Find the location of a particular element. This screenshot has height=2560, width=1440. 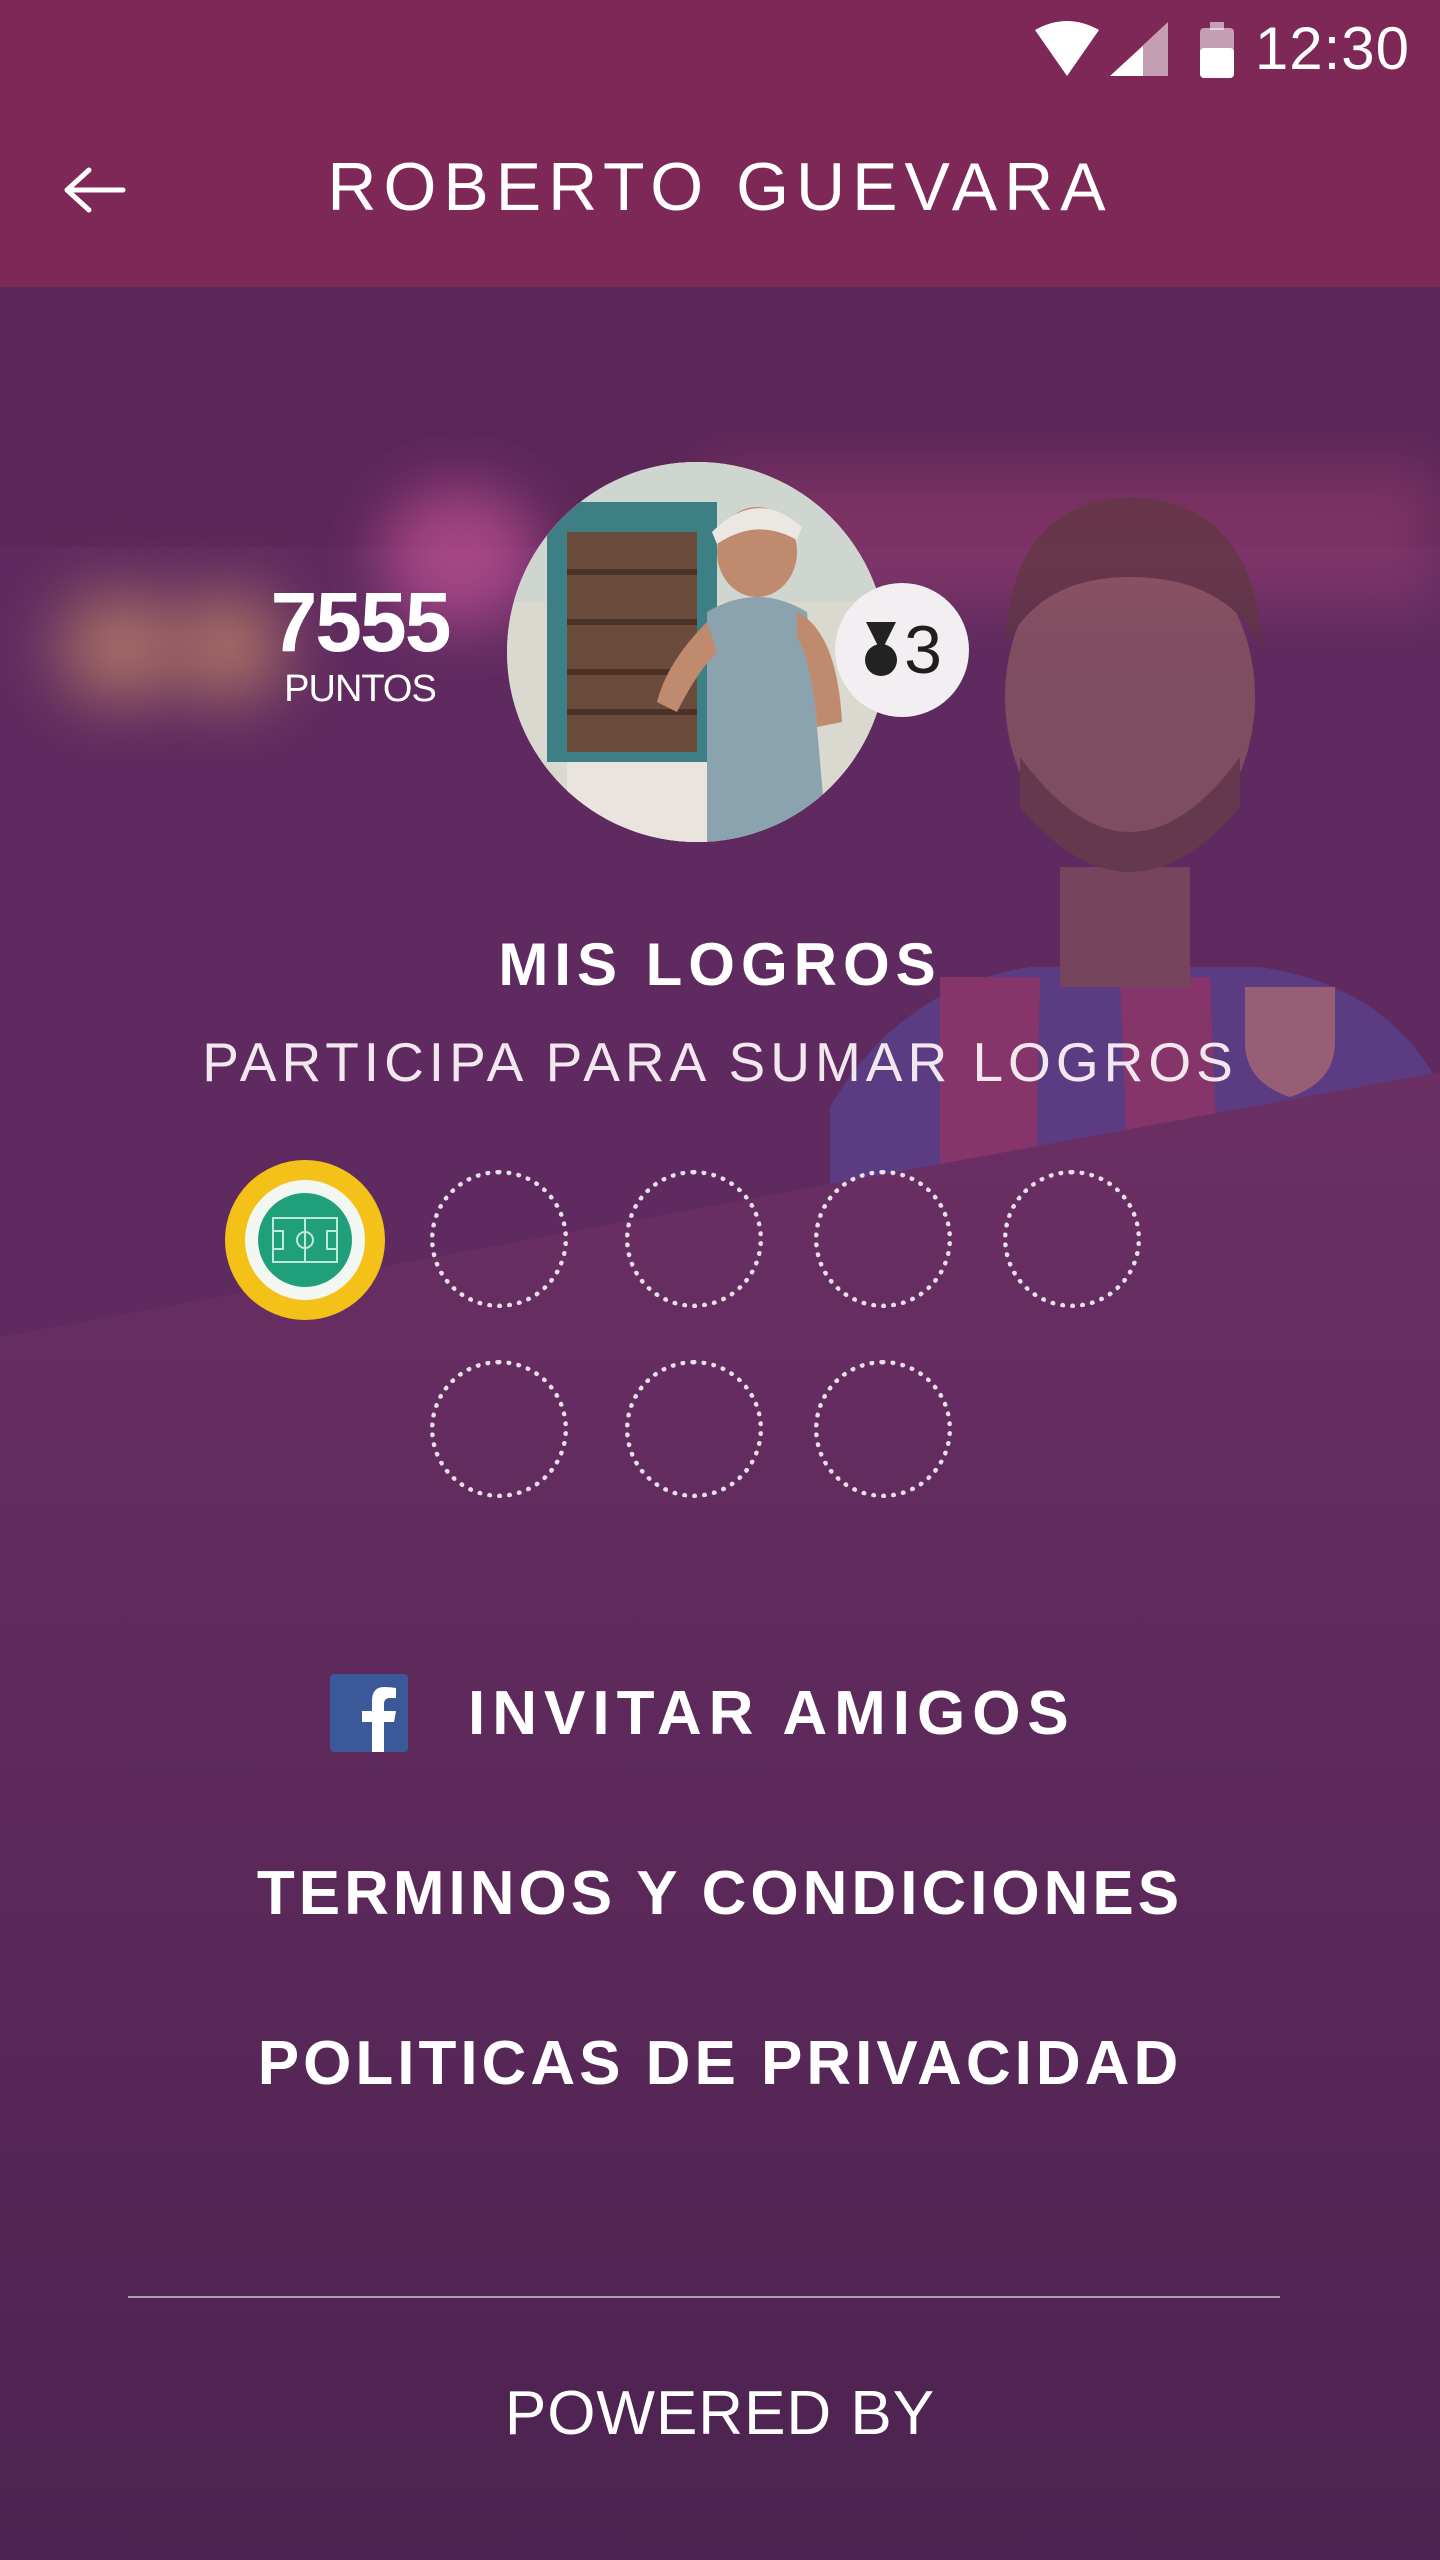

level-number: 3 is located at coordinates (923, 650).